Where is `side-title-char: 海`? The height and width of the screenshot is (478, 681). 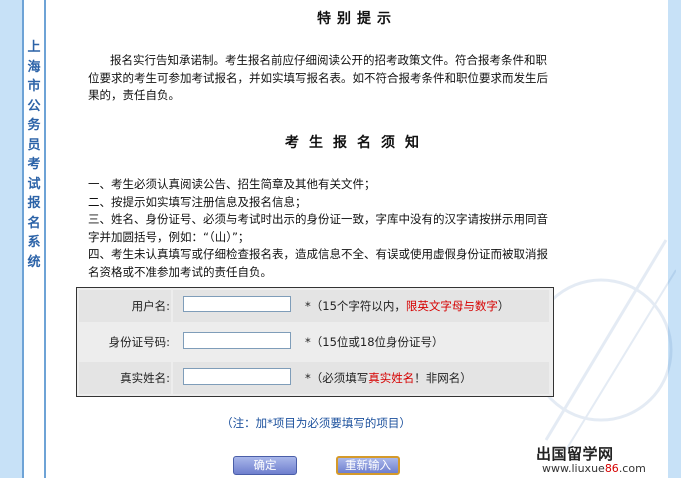
side-title-char: 海 is located at coordinates (34, 67).